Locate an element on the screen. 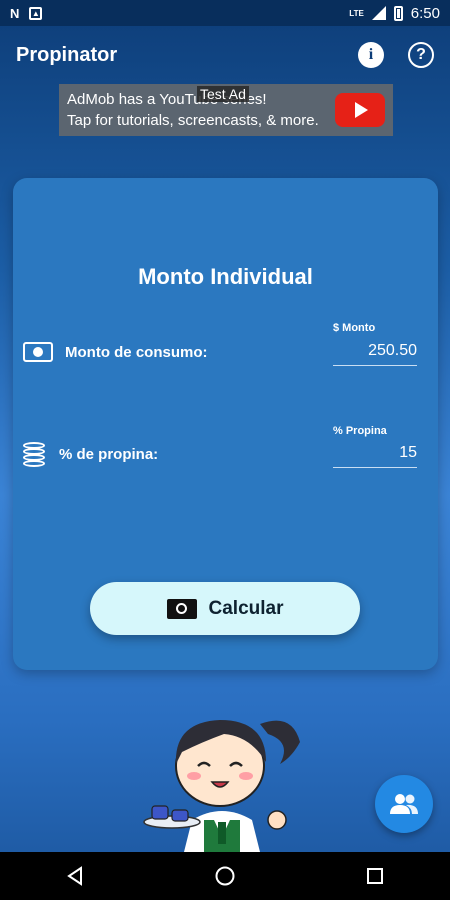 This screenshot has width=450, height=900. signal-icon is located at coordinates (378, 13).